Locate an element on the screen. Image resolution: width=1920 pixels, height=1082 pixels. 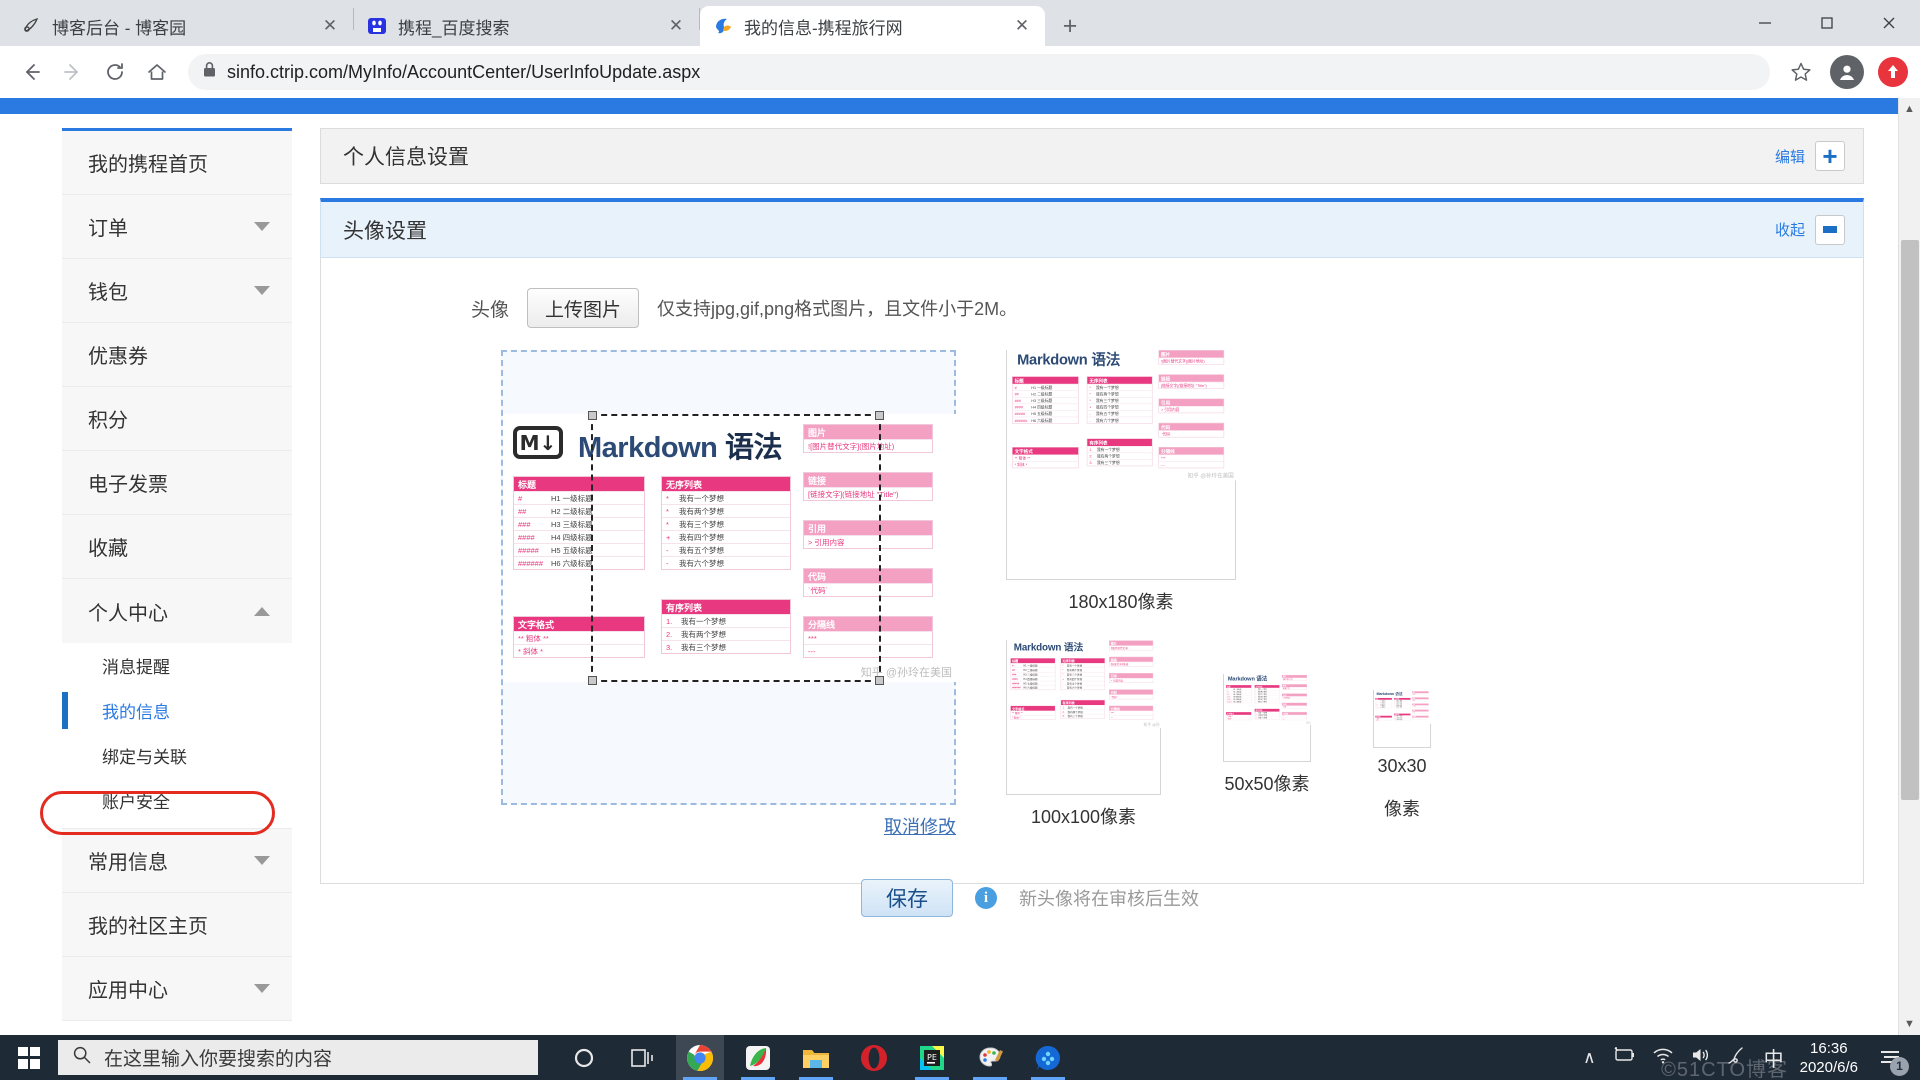
extension-icon is located at coordinates (1893, 72).